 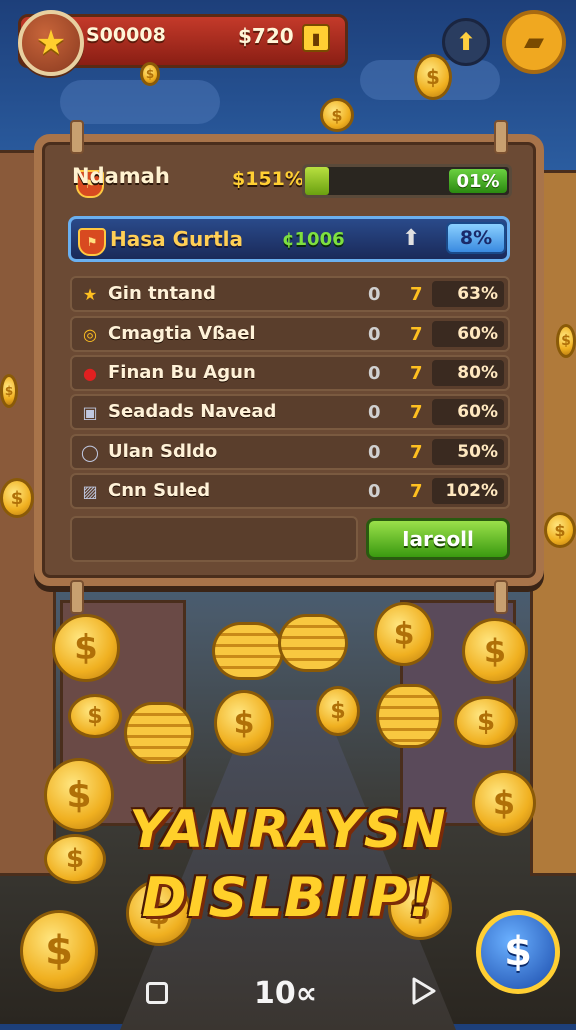 What do you see at coordinates (182, 333) in the screenshot?
I see `row-name: Cmagtia Vßael` at bounding box center [182, 333].